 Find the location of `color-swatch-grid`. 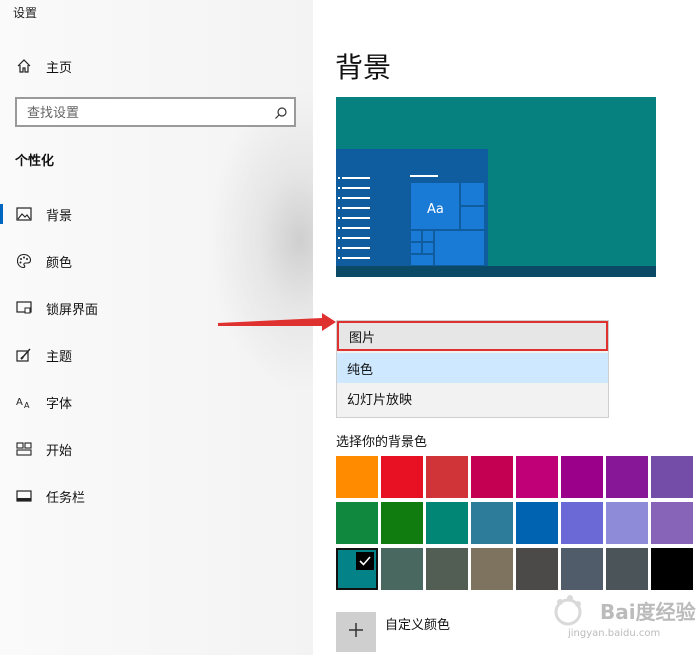

color-swatch-grid is located at coordinates (516, 524).